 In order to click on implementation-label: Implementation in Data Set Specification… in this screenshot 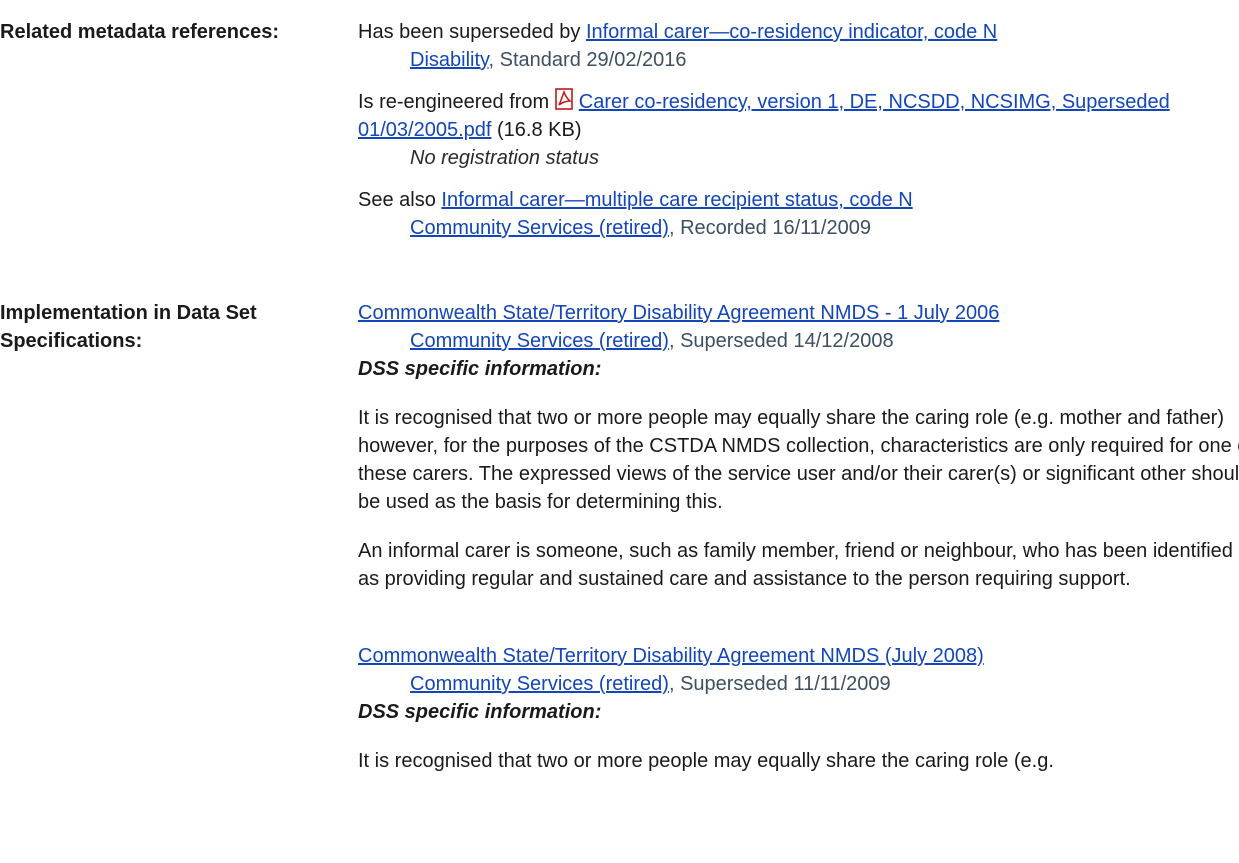, I will do `click(180, 327)`.